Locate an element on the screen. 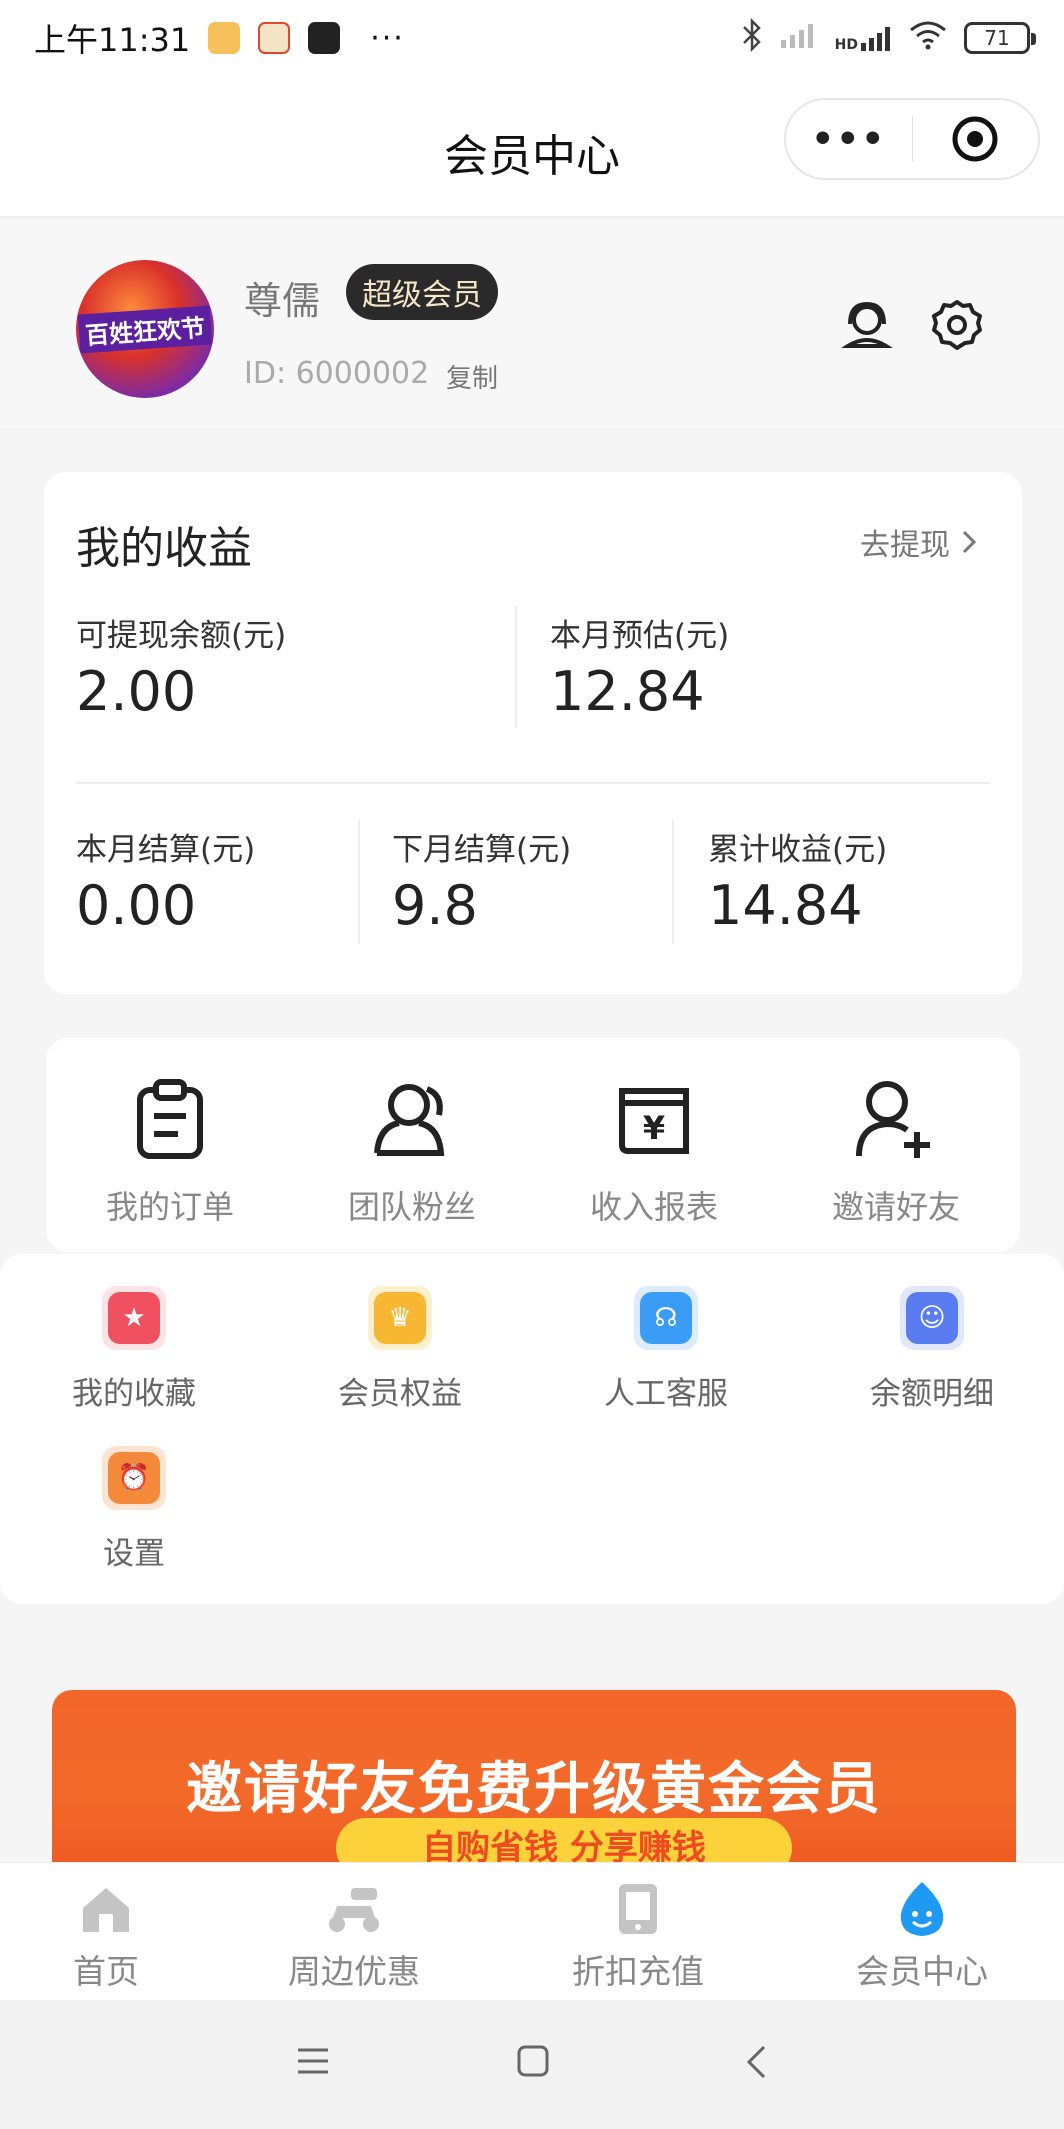  tab-recharge: 折扣充值 is located at coordinates (638, 1937).